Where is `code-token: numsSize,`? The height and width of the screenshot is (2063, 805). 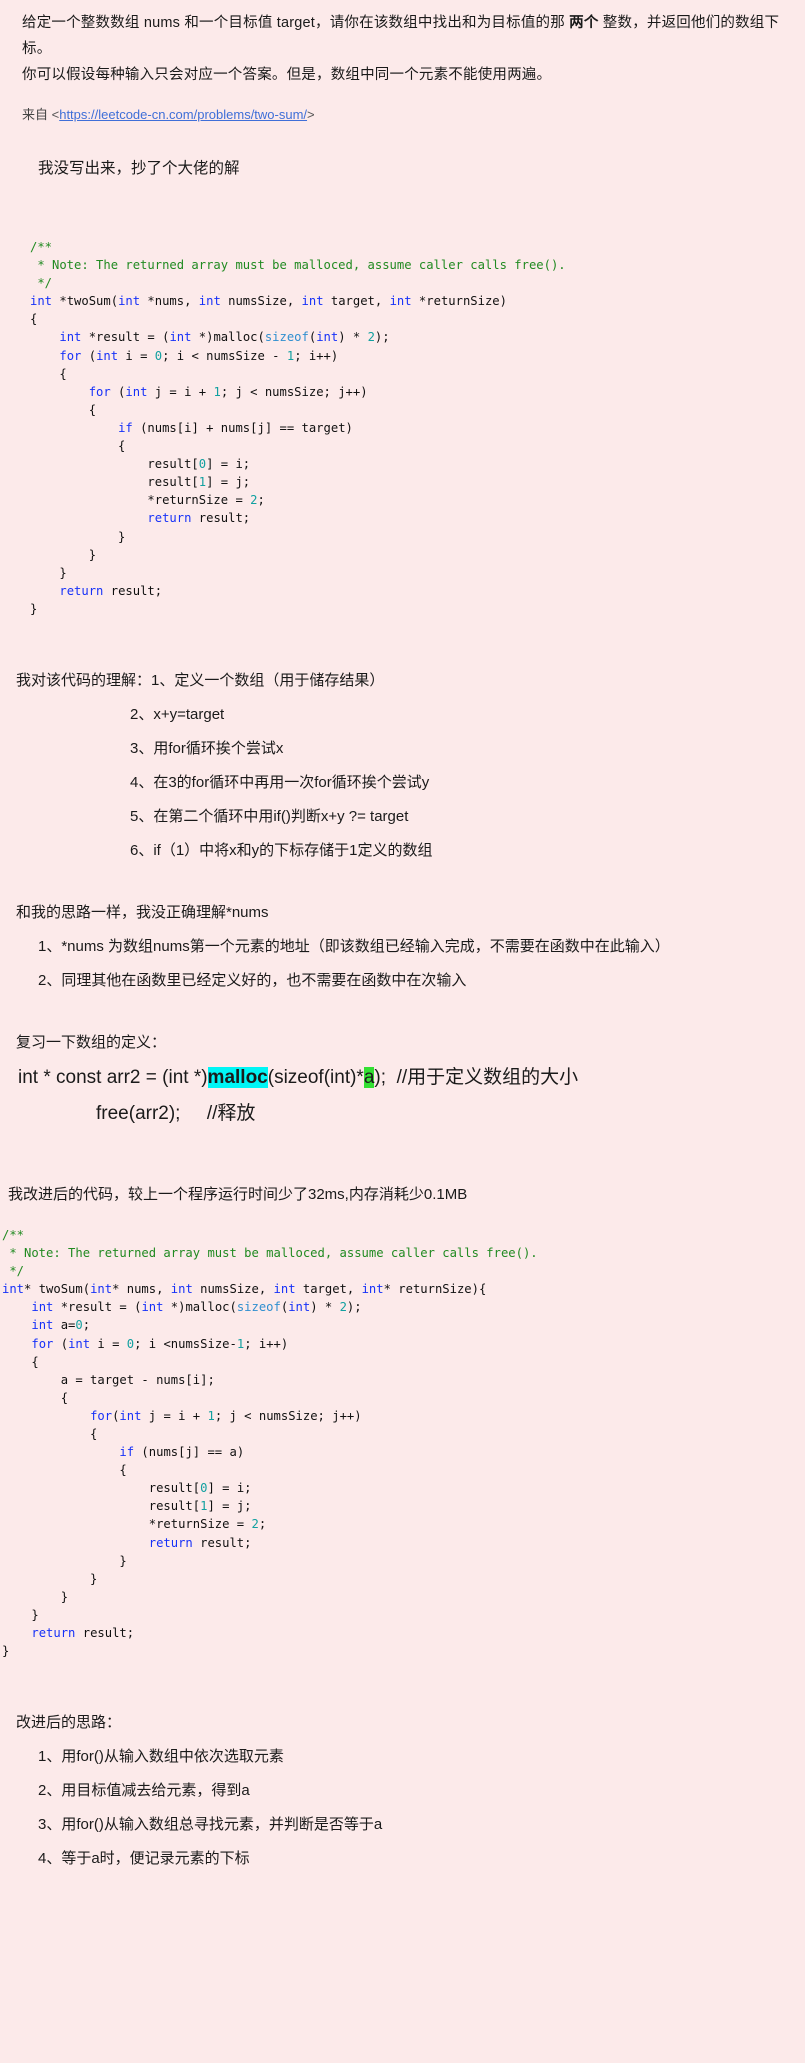 code-token: numsSize, is located at coordinates (261, 301).